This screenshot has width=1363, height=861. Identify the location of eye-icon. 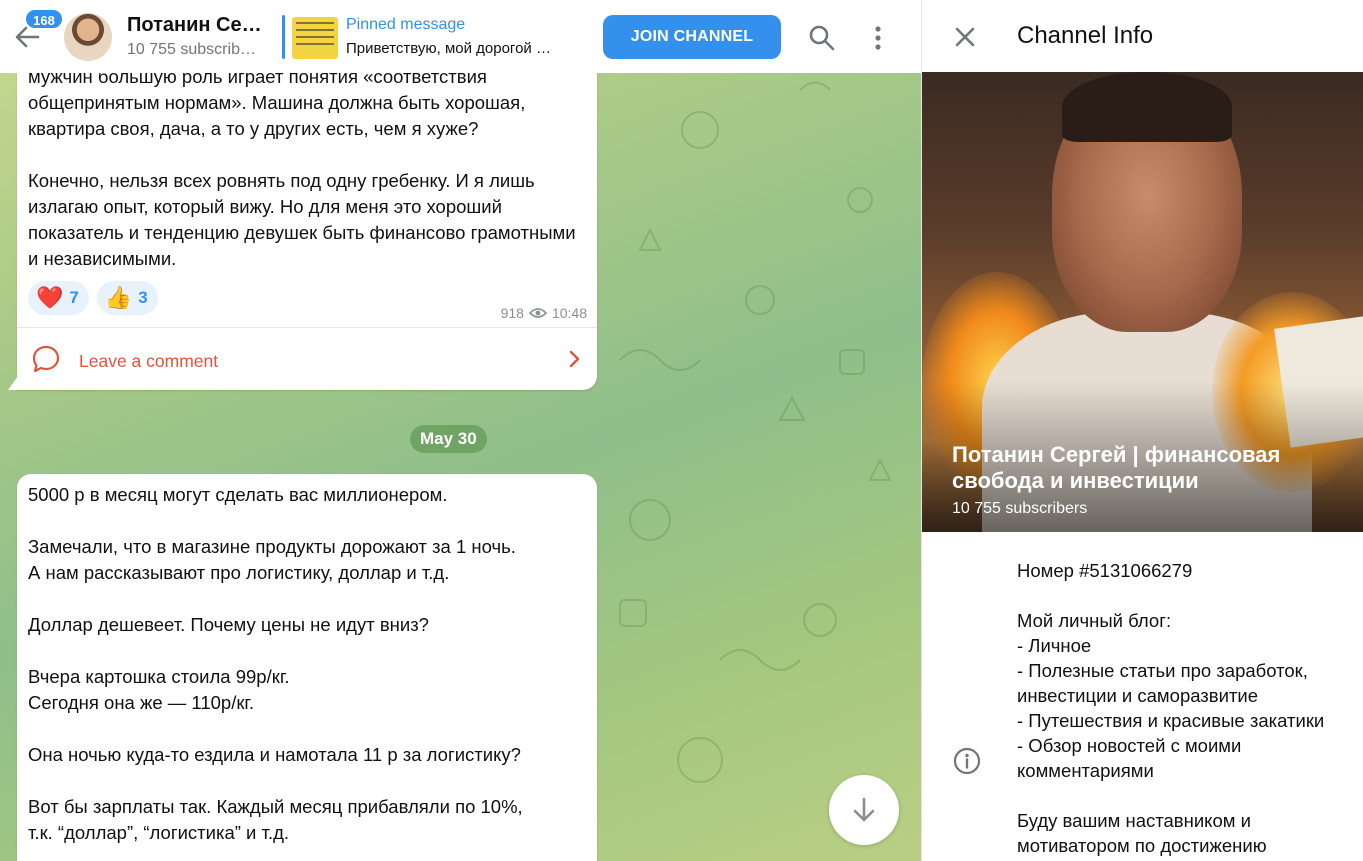
(537, 313).